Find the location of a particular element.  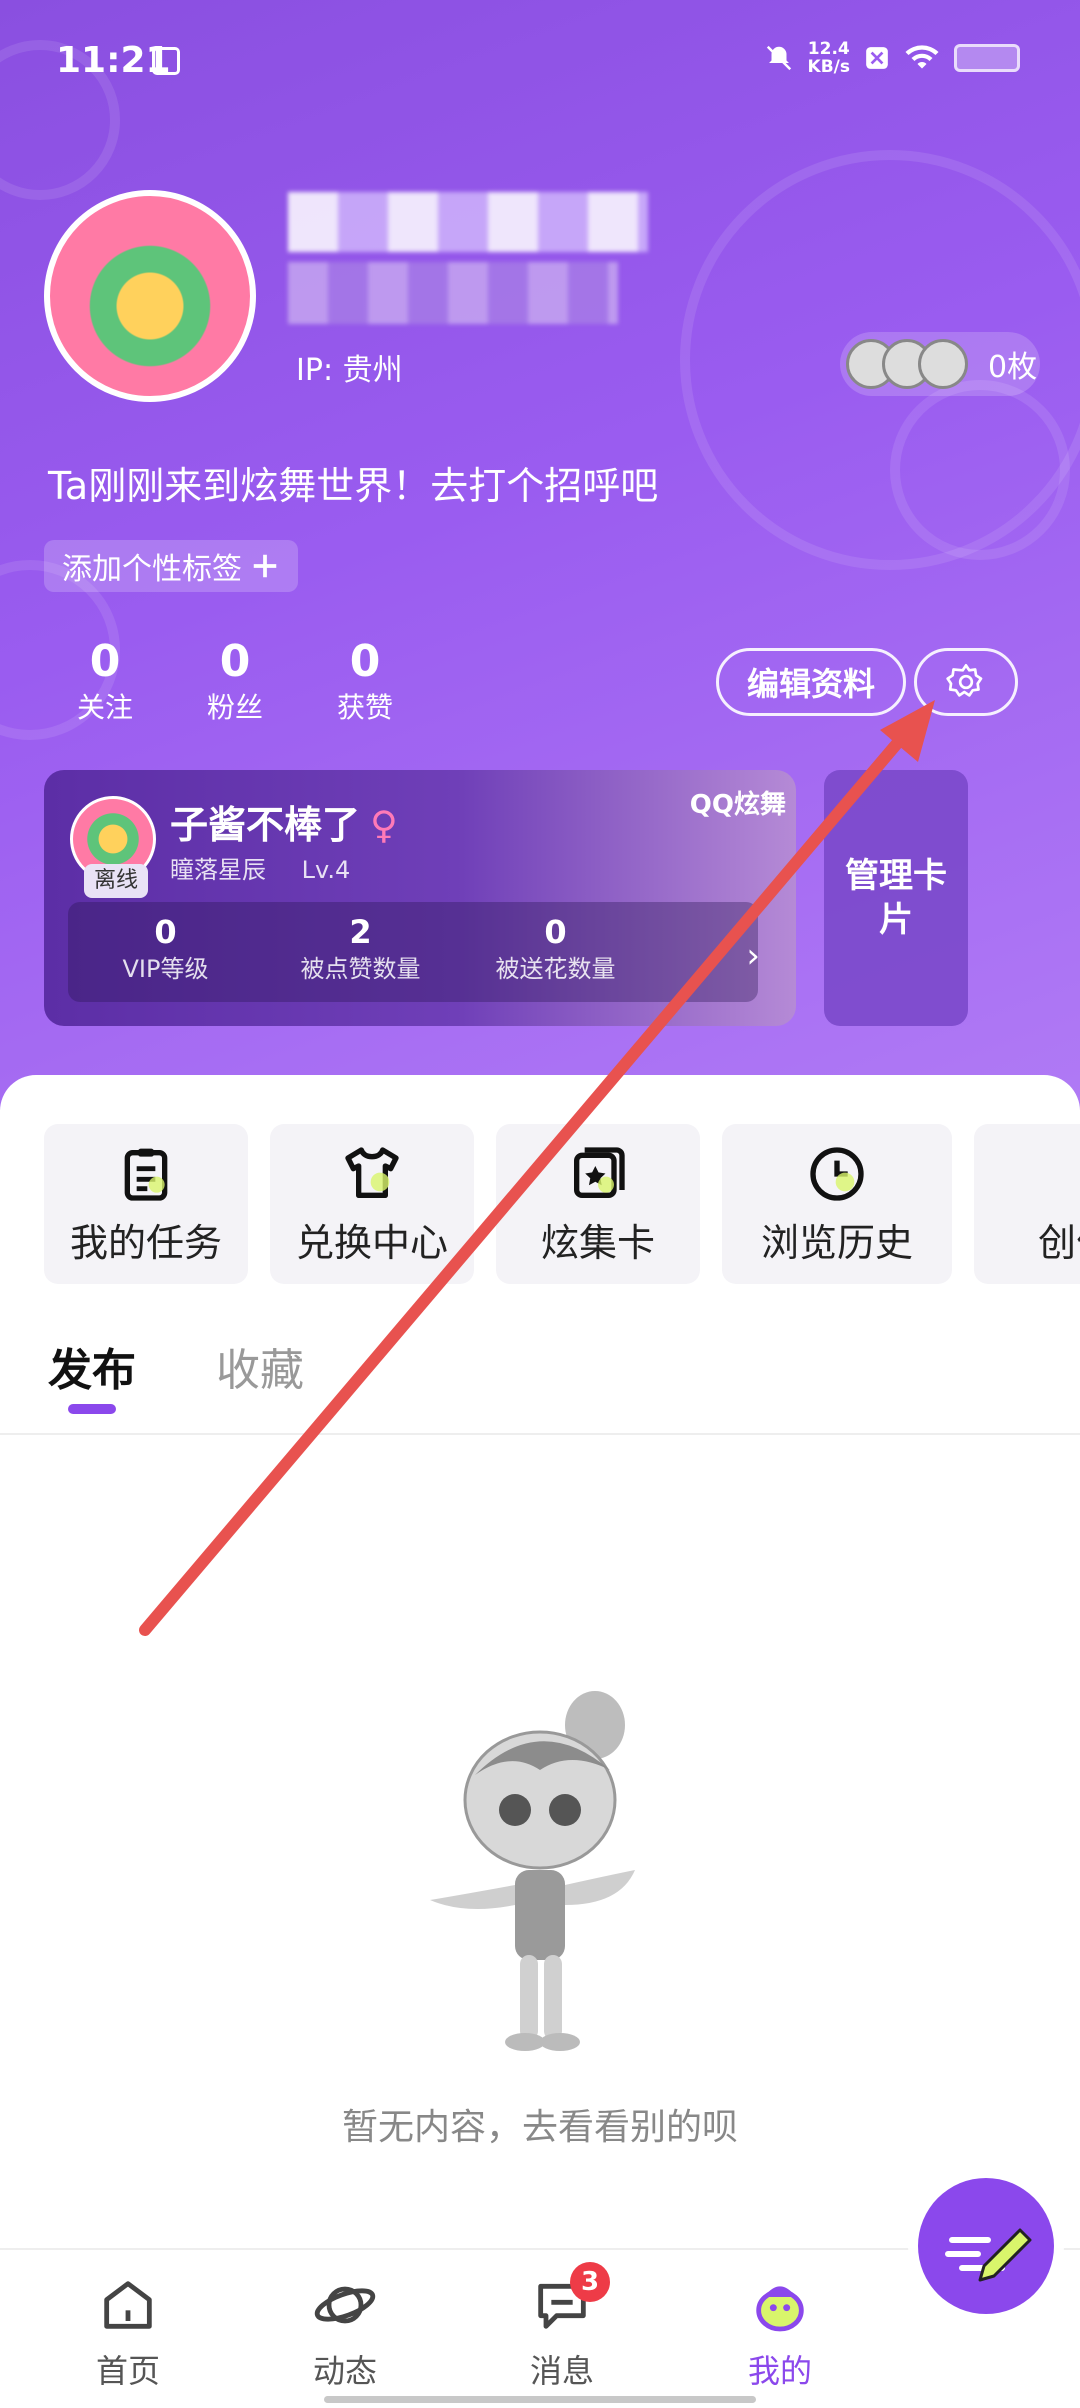

shortcut-my-tasks: 我的任务 is located at coordinates (146, 1204).